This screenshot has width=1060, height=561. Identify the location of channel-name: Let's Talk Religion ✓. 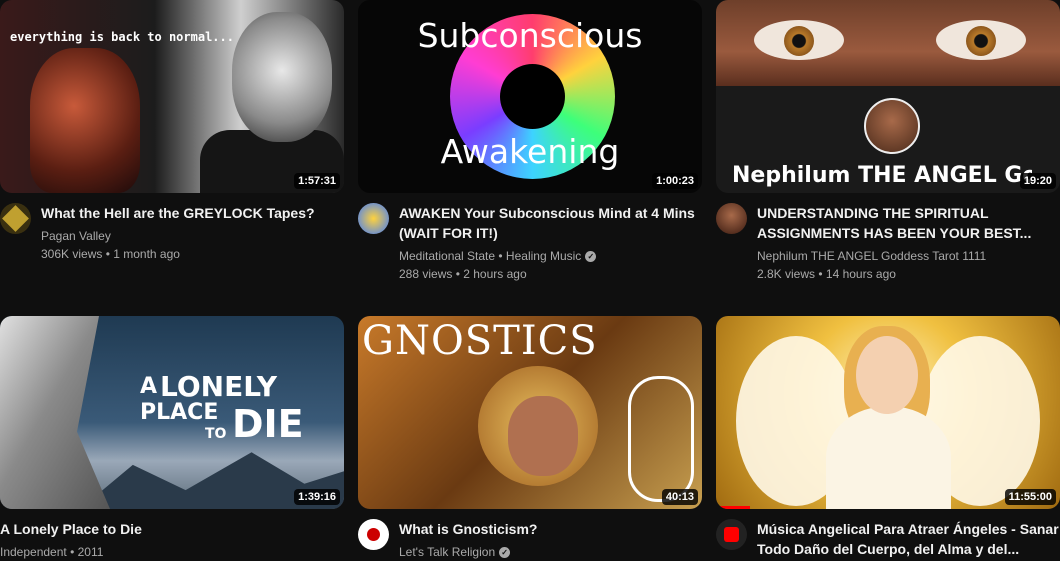
(550, 552).